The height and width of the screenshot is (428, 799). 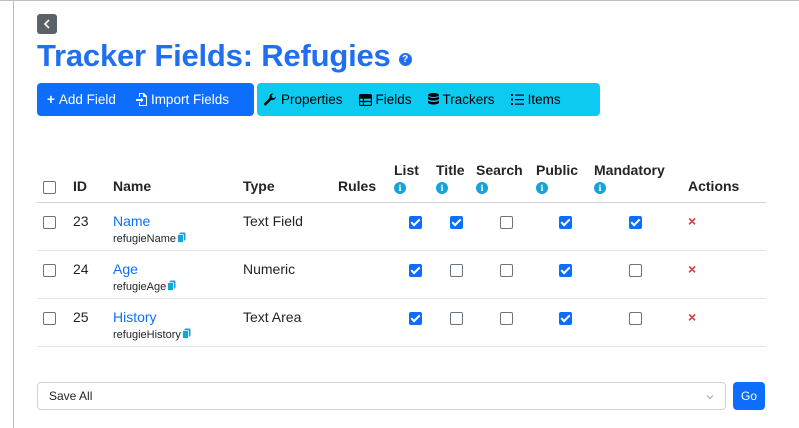 I want to click on row-name-cell: History refugieHistory, so click(x=178, y=322).